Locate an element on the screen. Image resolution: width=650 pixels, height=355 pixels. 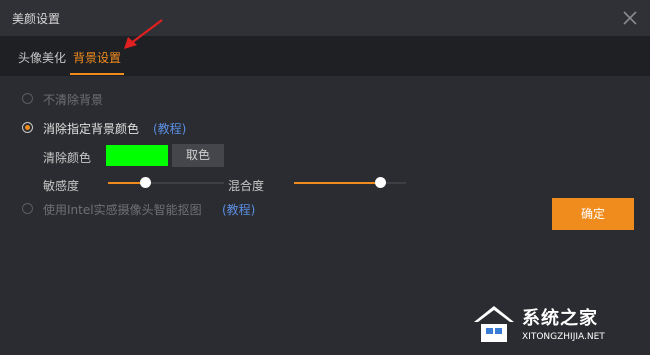
watermark-text: 系统之家 is located at coordinates (560, 318).